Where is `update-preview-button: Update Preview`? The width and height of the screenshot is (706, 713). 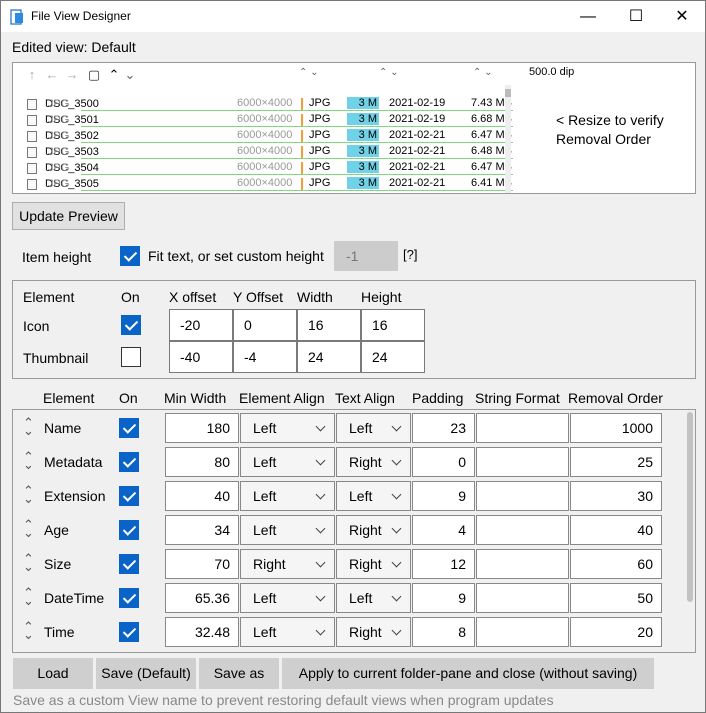 update-preview-button: Update Preview is located at coordinates (68, 216).